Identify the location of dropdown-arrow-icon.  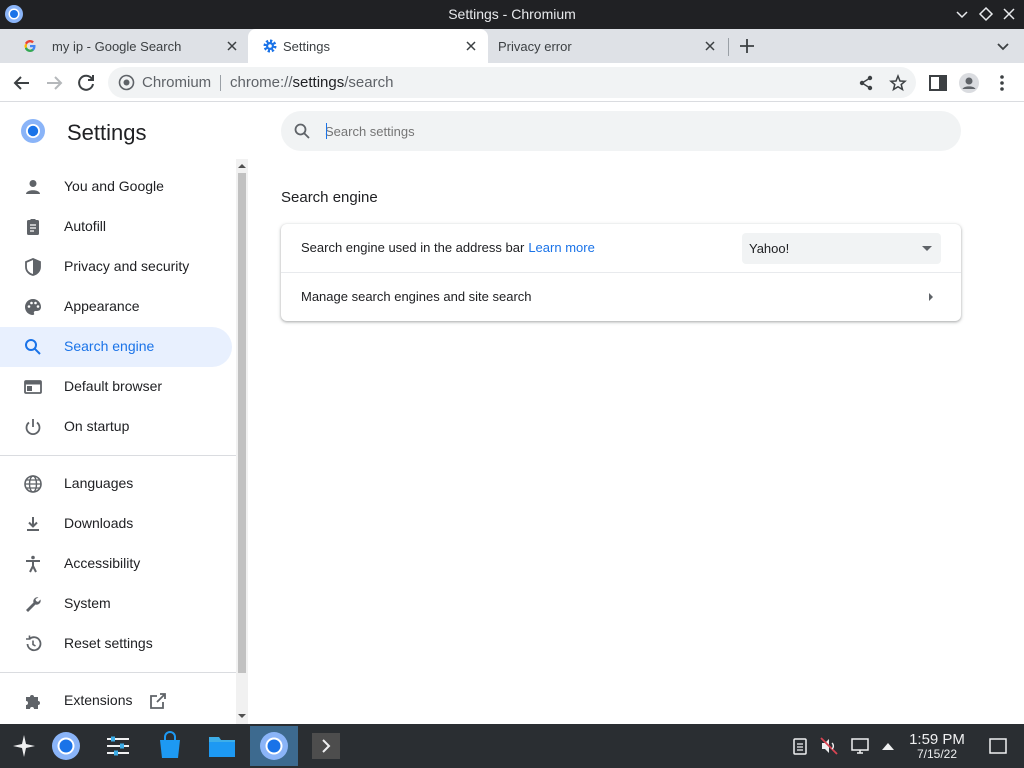
(927, 248).